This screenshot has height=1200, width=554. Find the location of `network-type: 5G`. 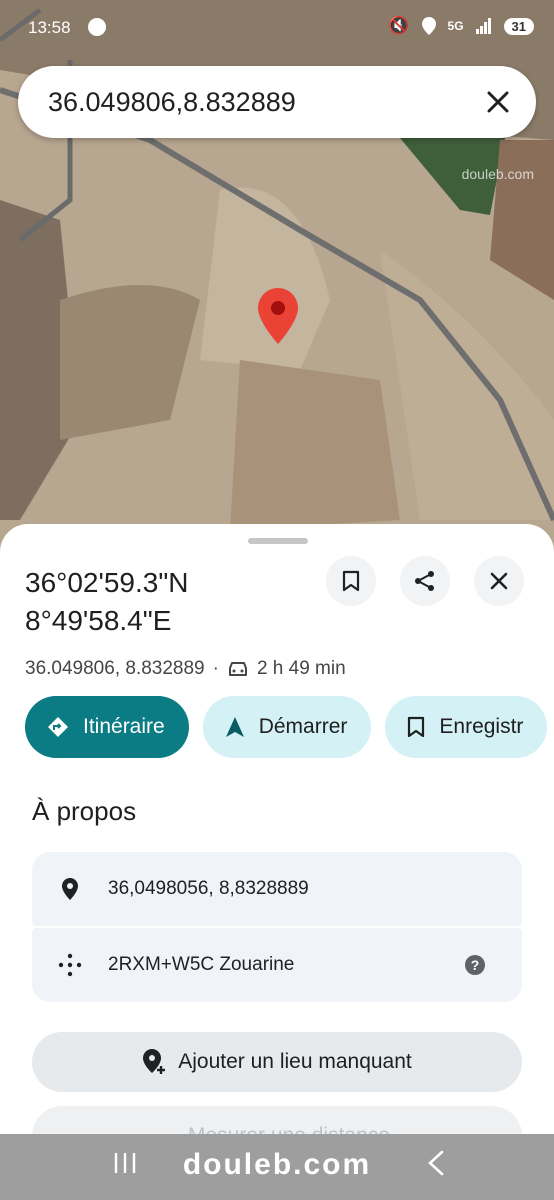

network-type: 5G is located at coordinates (455, 26).